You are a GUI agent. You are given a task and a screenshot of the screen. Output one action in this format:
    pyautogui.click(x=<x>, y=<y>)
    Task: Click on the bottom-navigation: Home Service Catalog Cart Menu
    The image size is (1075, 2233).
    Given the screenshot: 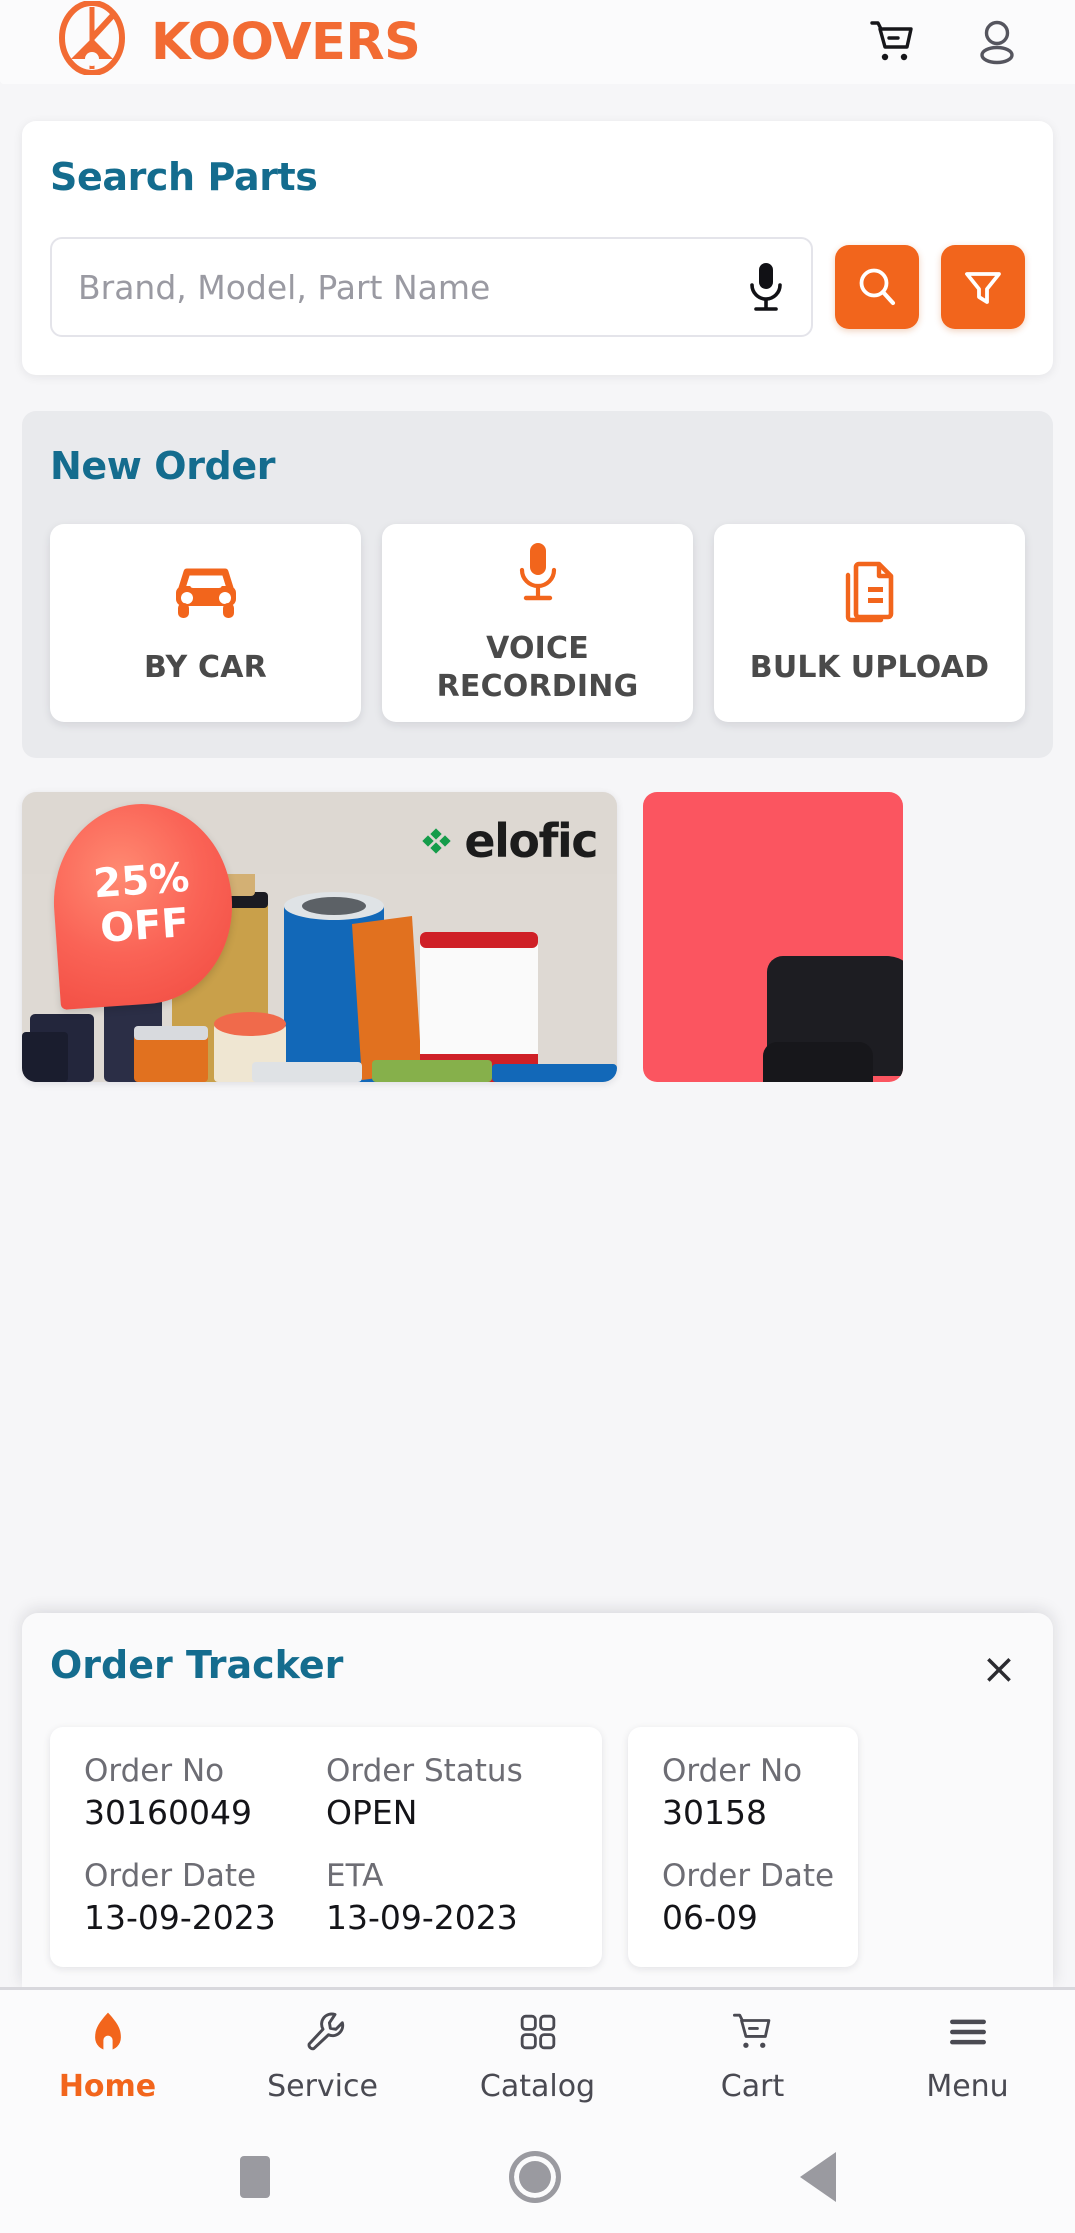 What is the action you would take?
    pyautogui.click(x=537, y=2053)
    